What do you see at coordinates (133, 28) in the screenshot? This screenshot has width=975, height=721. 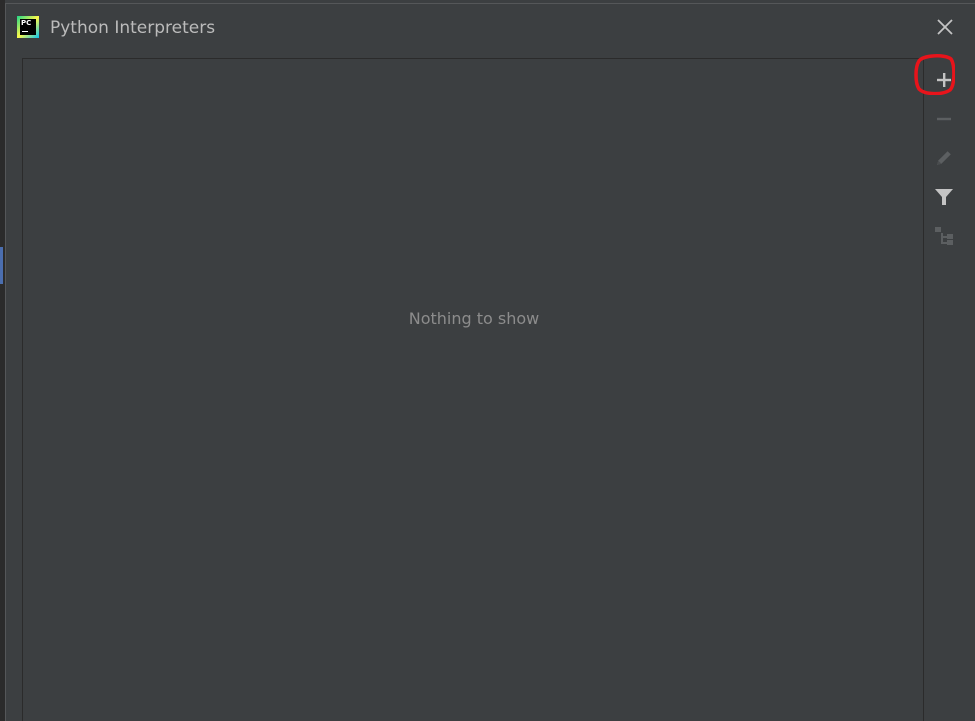 I see `dialog-title: Python Interpreters` at bounding box center [133, 28].